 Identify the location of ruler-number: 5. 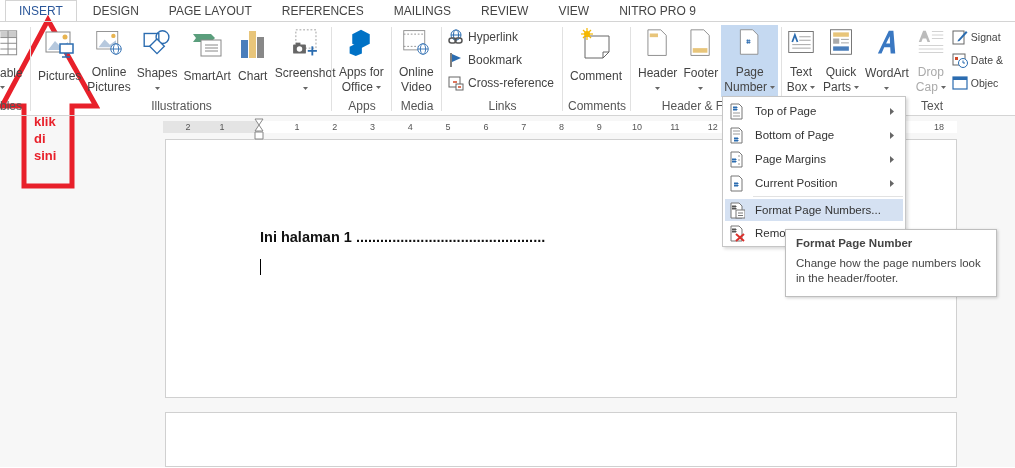
(448, 127).